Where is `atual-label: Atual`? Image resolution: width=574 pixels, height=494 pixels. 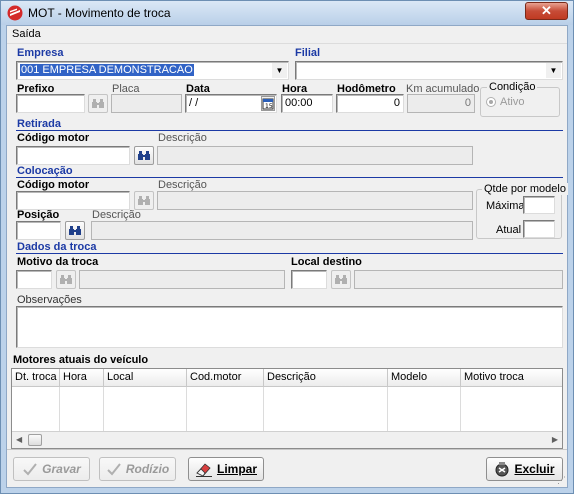 atual-label: Atual is located at coordinates (509, 230).